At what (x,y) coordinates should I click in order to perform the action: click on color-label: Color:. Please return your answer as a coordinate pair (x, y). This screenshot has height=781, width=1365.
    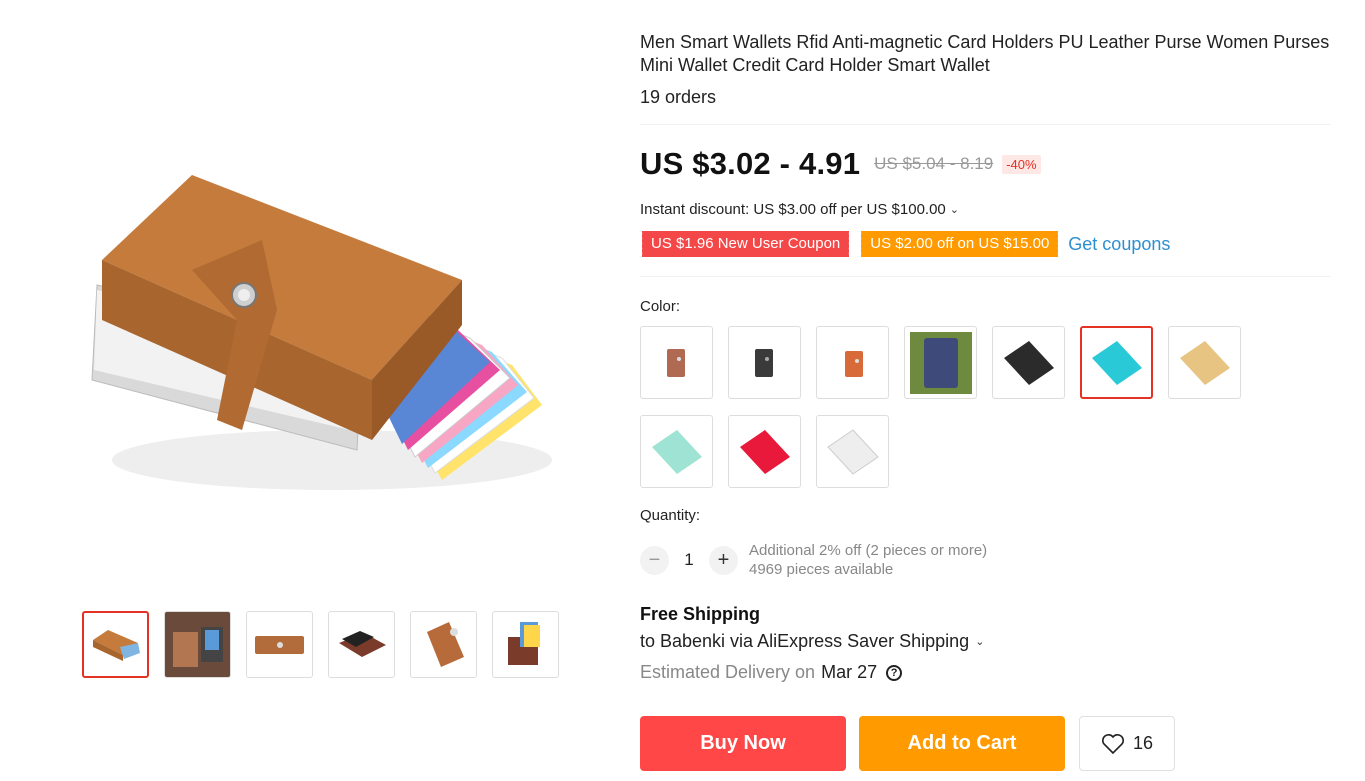
    Looking at the image, I should click on (660, 306).